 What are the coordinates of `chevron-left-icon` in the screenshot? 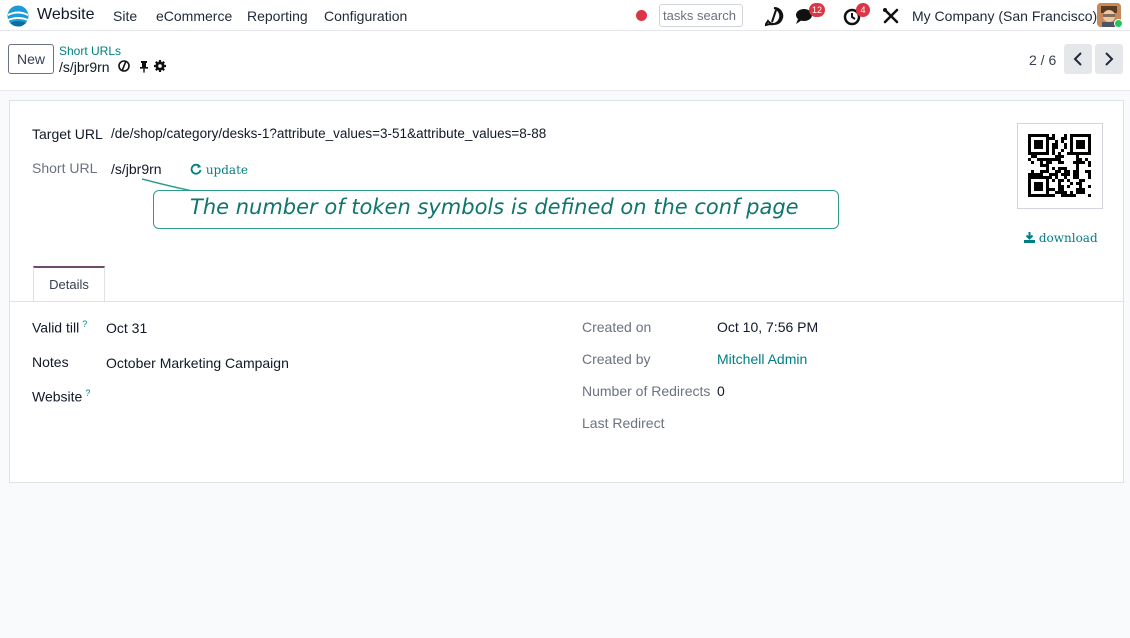 It's located at (1077, 59).